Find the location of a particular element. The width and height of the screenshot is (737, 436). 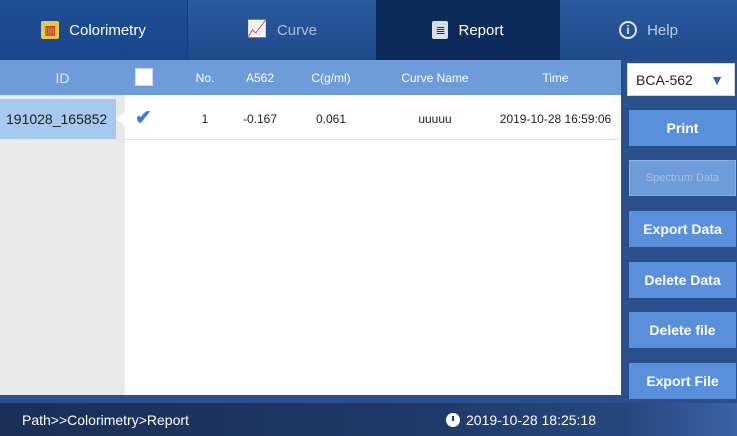

tab-curve: 📈 Curve is located at coordinates (282, 30).